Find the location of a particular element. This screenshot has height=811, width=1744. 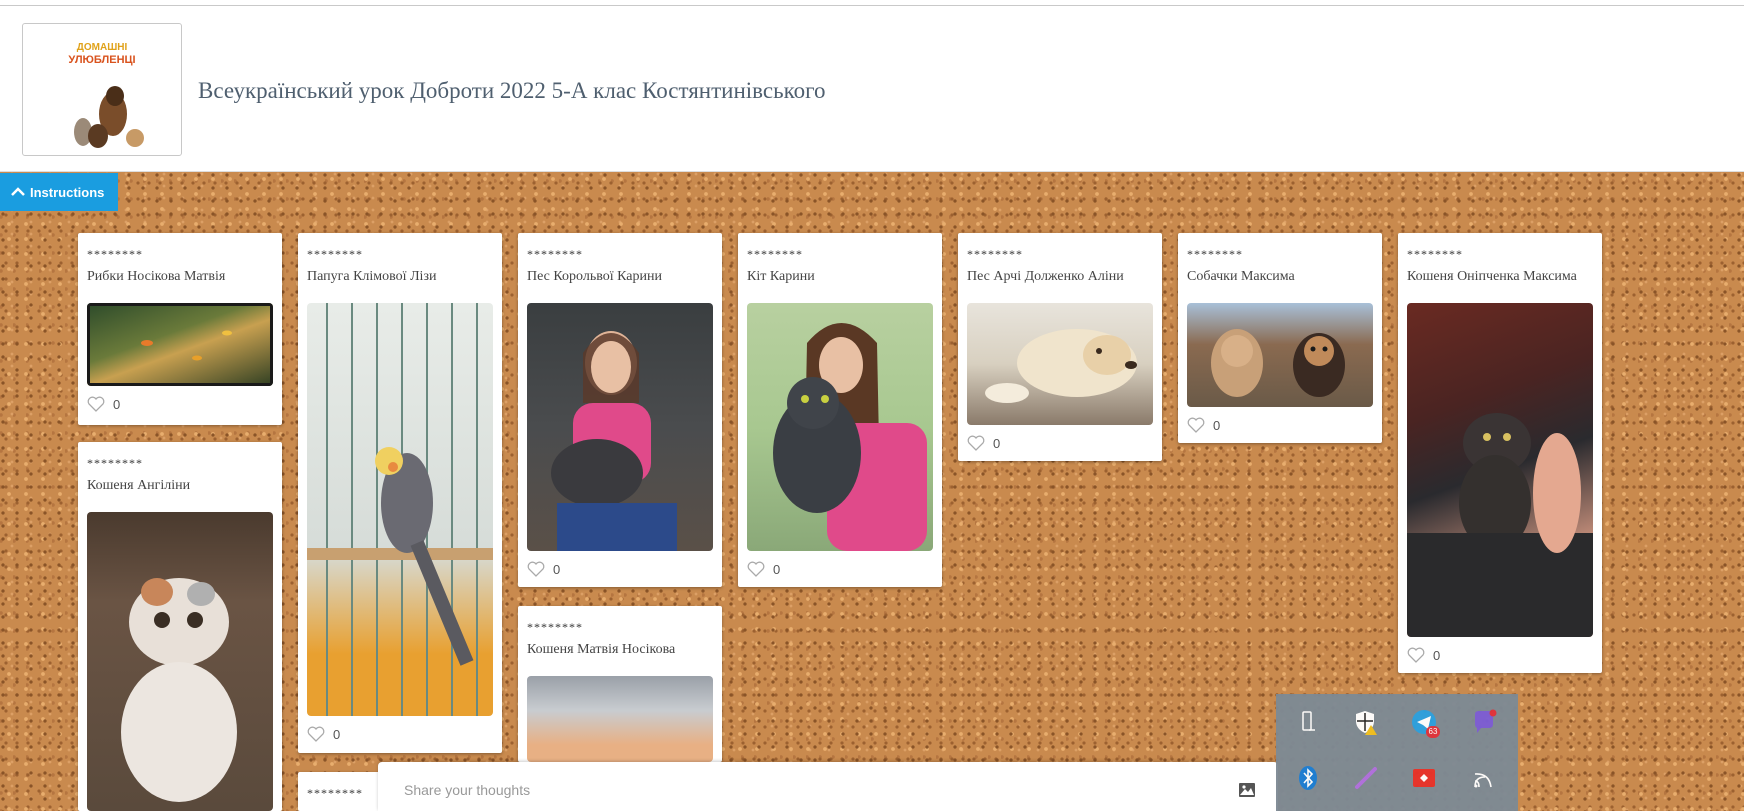

pen-icon is located at coordinates (1366, 778).